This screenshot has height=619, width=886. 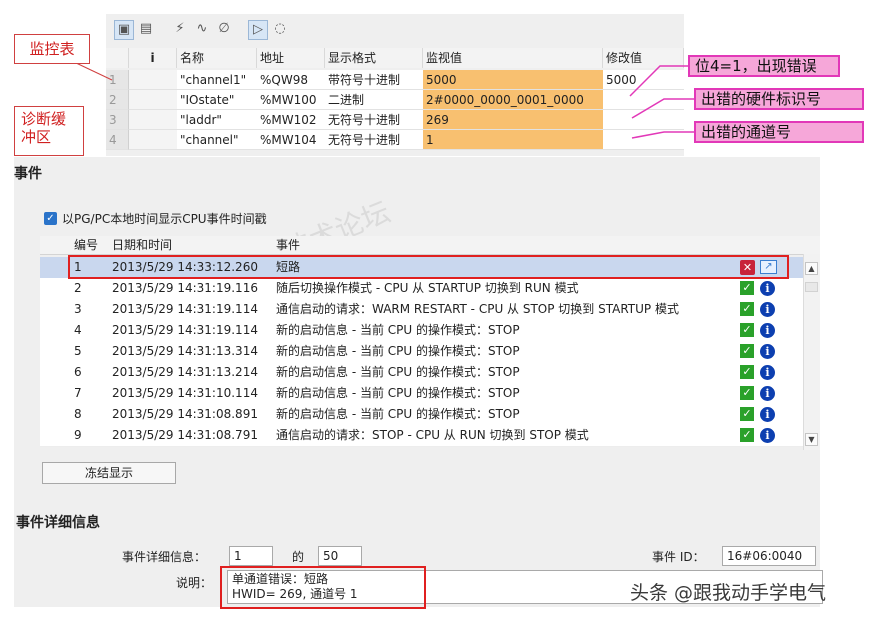 What do you see at coordinates (28, 174) in the screenshot?
I see `events-title: 事件` at bounding box center [28, 174].